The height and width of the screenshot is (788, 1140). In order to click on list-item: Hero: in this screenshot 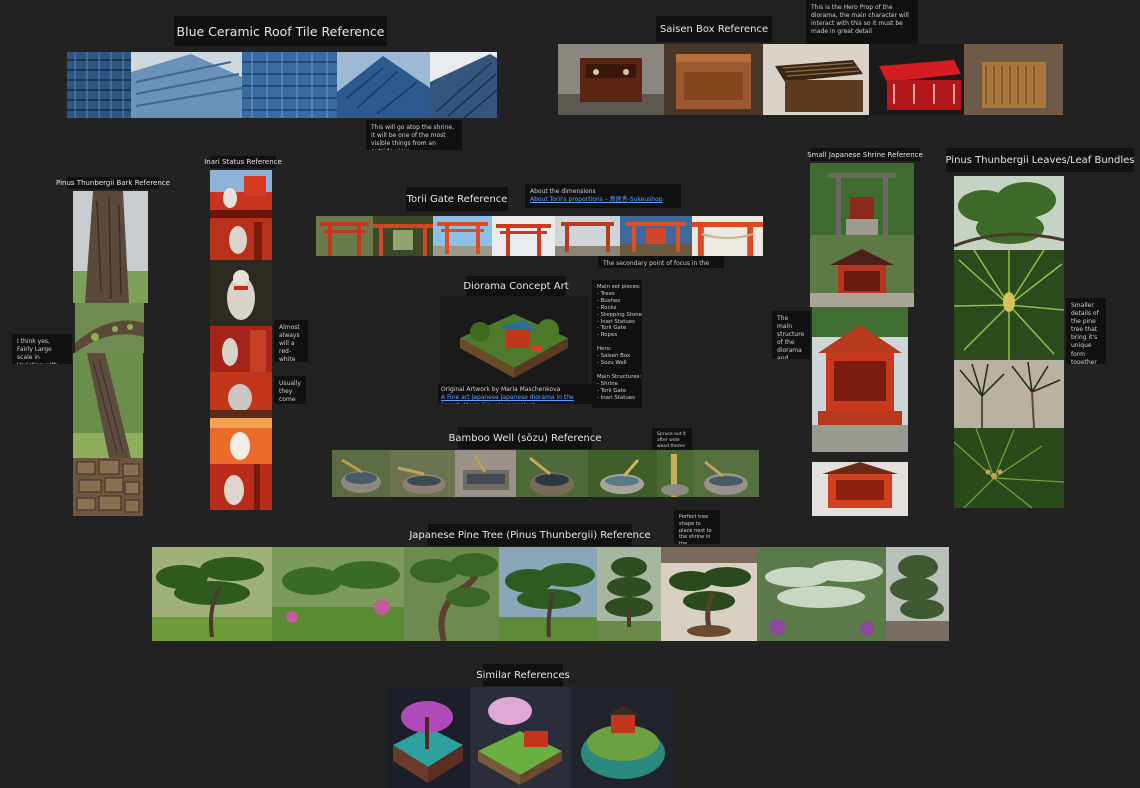, I will do `click(604, 349)`.